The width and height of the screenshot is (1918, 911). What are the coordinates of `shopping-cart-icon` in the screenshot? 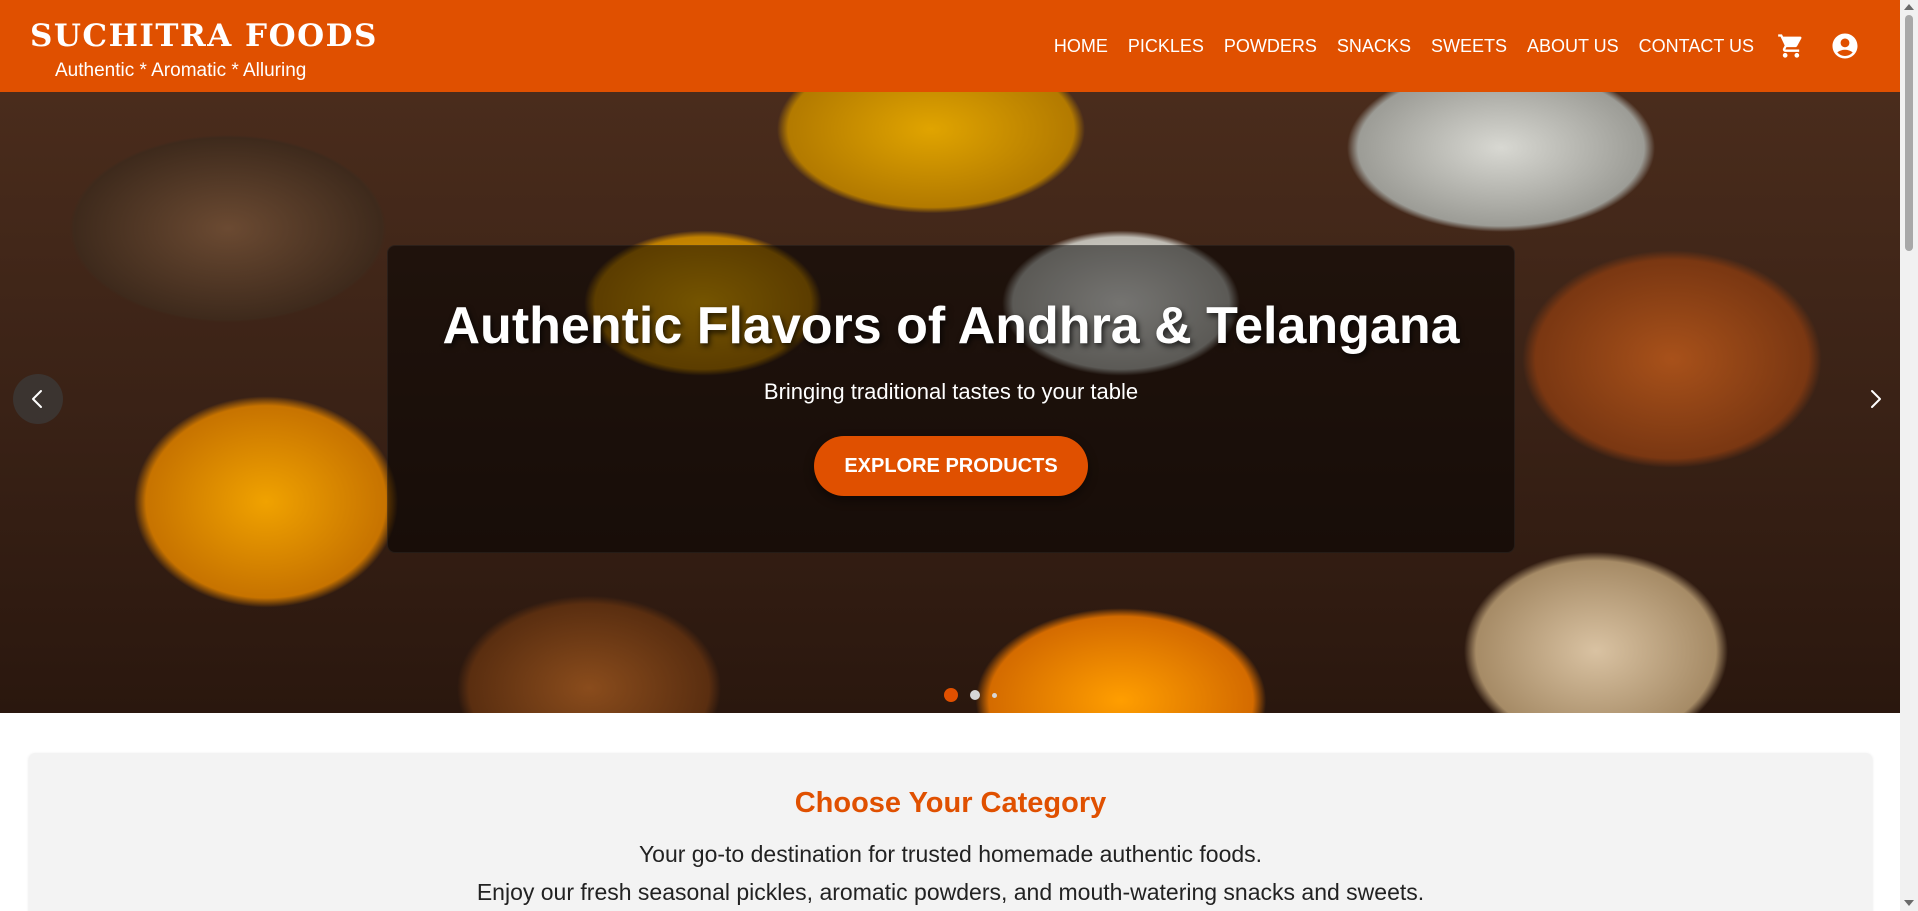 It's located at (1791, 46).